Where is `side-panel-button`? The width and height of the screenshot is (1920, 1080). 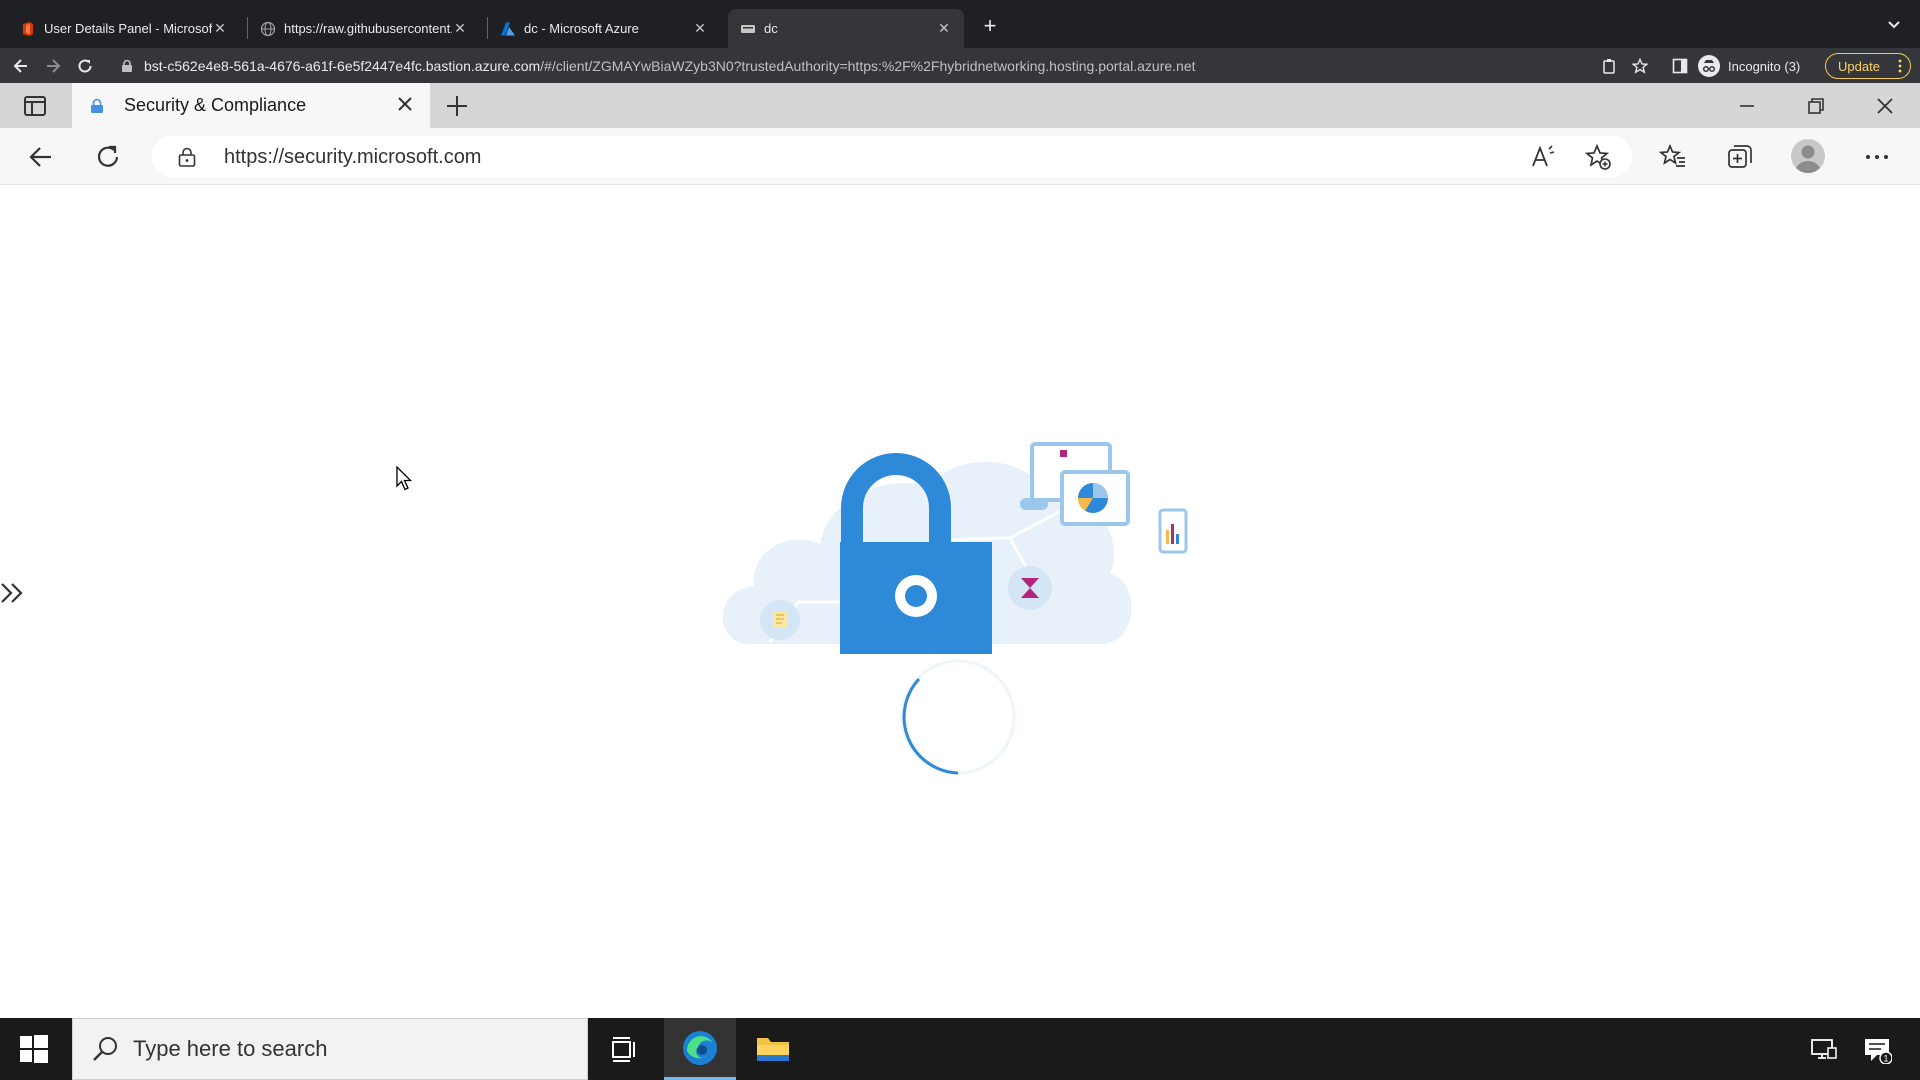
side-panel-button is located at coordinates (1680, 66).